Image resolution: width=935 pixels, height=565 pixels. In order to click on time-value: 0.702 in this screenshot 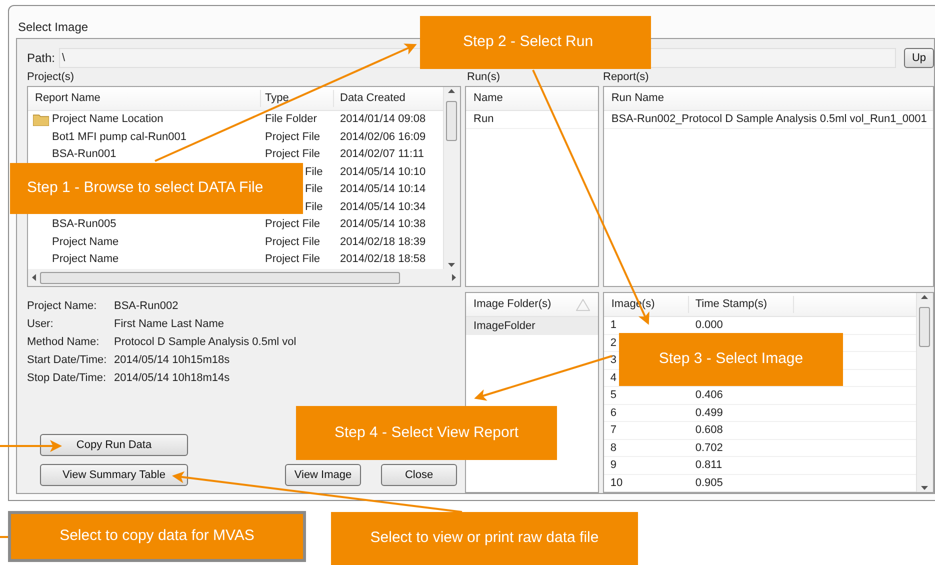, I will do `click(708, 448)`.